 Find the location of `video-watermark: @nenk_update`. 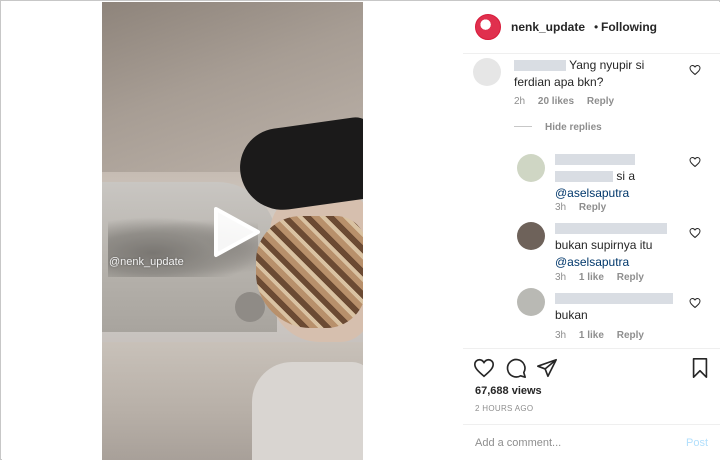

video-watermark: @nenk_update is located at coordinates (146, 262).